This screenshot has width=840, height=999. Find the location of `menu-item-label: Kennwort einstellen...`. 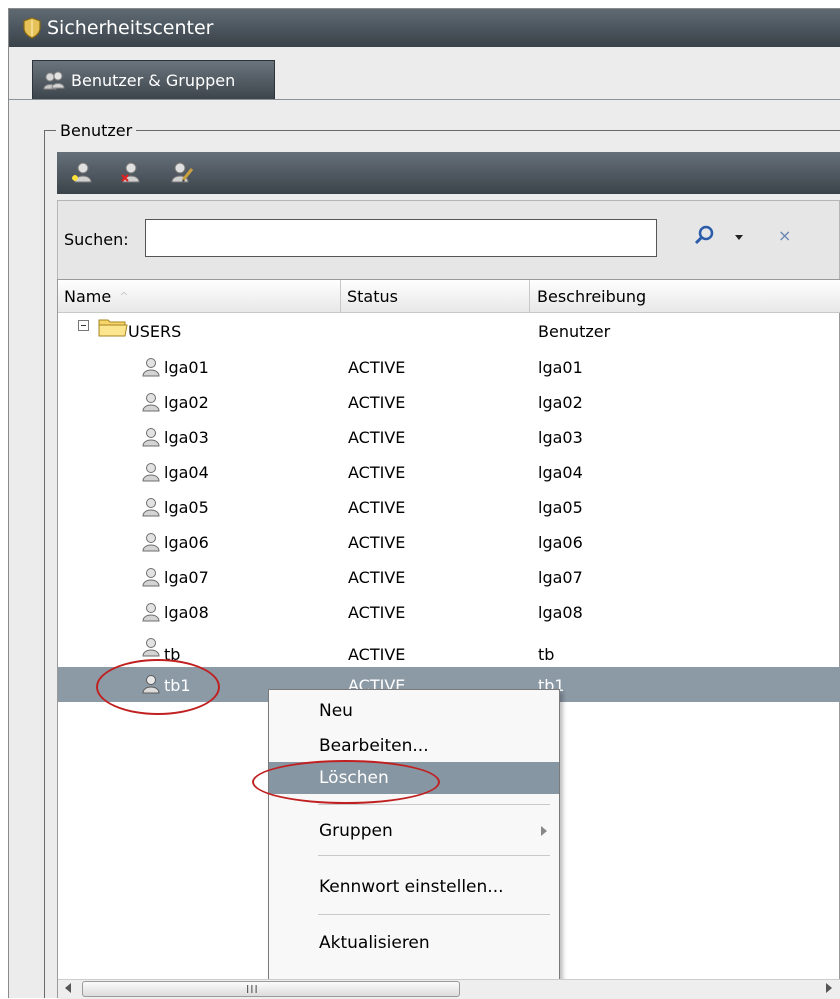

menu-item-label: Kennwort einstellen... is located at coordinates (411, 887).